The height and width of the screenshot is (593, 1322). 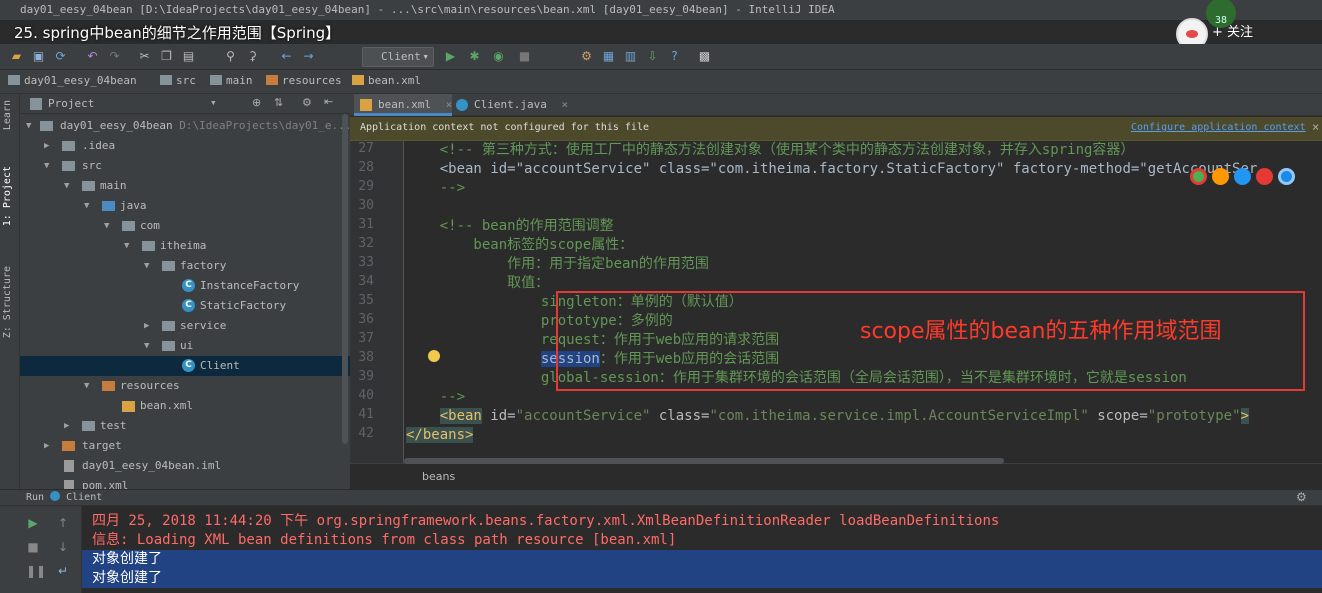 What do you see at coordinates (185, 226) in the screenshot?
I see `tree-item-com: ▼ com` at bounding box center [185, 226].